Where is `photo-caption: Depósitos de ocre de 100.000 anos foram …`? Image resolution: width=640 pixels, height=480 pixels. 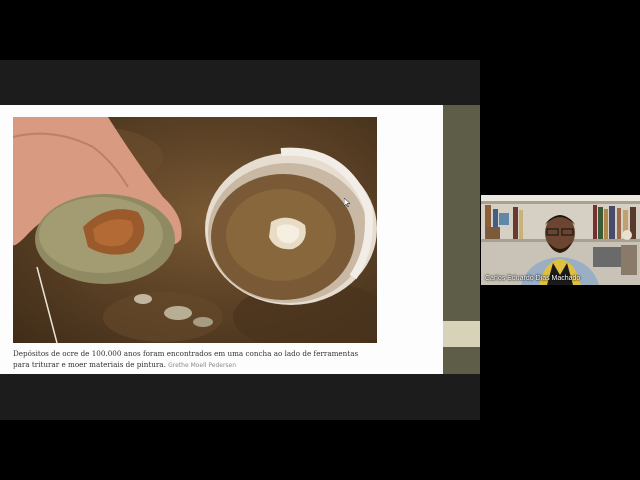
photo-caption: Depósitos de ocre de 100.000 anos foram … is located at coordinates (193, 359).